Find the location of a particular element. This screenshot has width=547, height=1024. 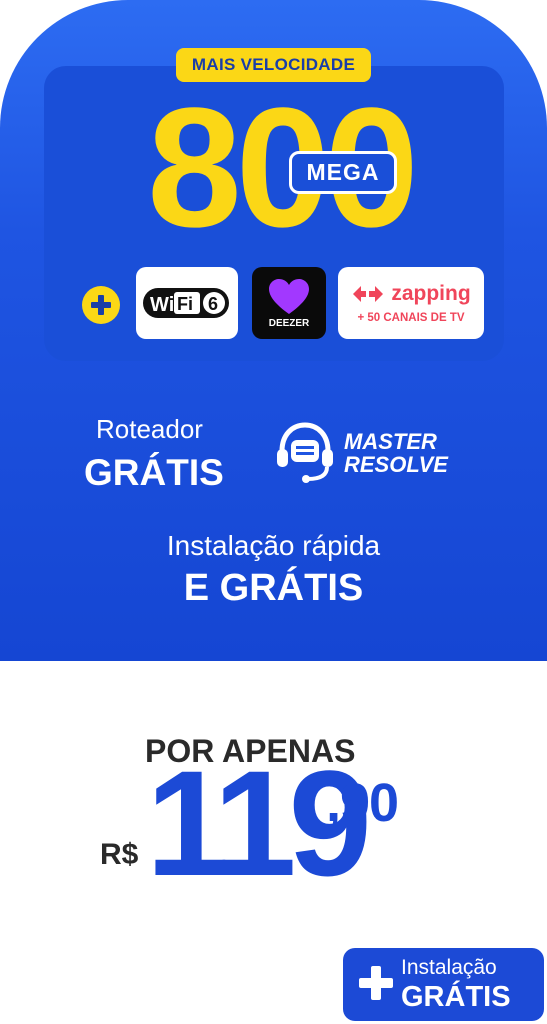

svg-text: Fi is located at coordinates (185, 304).